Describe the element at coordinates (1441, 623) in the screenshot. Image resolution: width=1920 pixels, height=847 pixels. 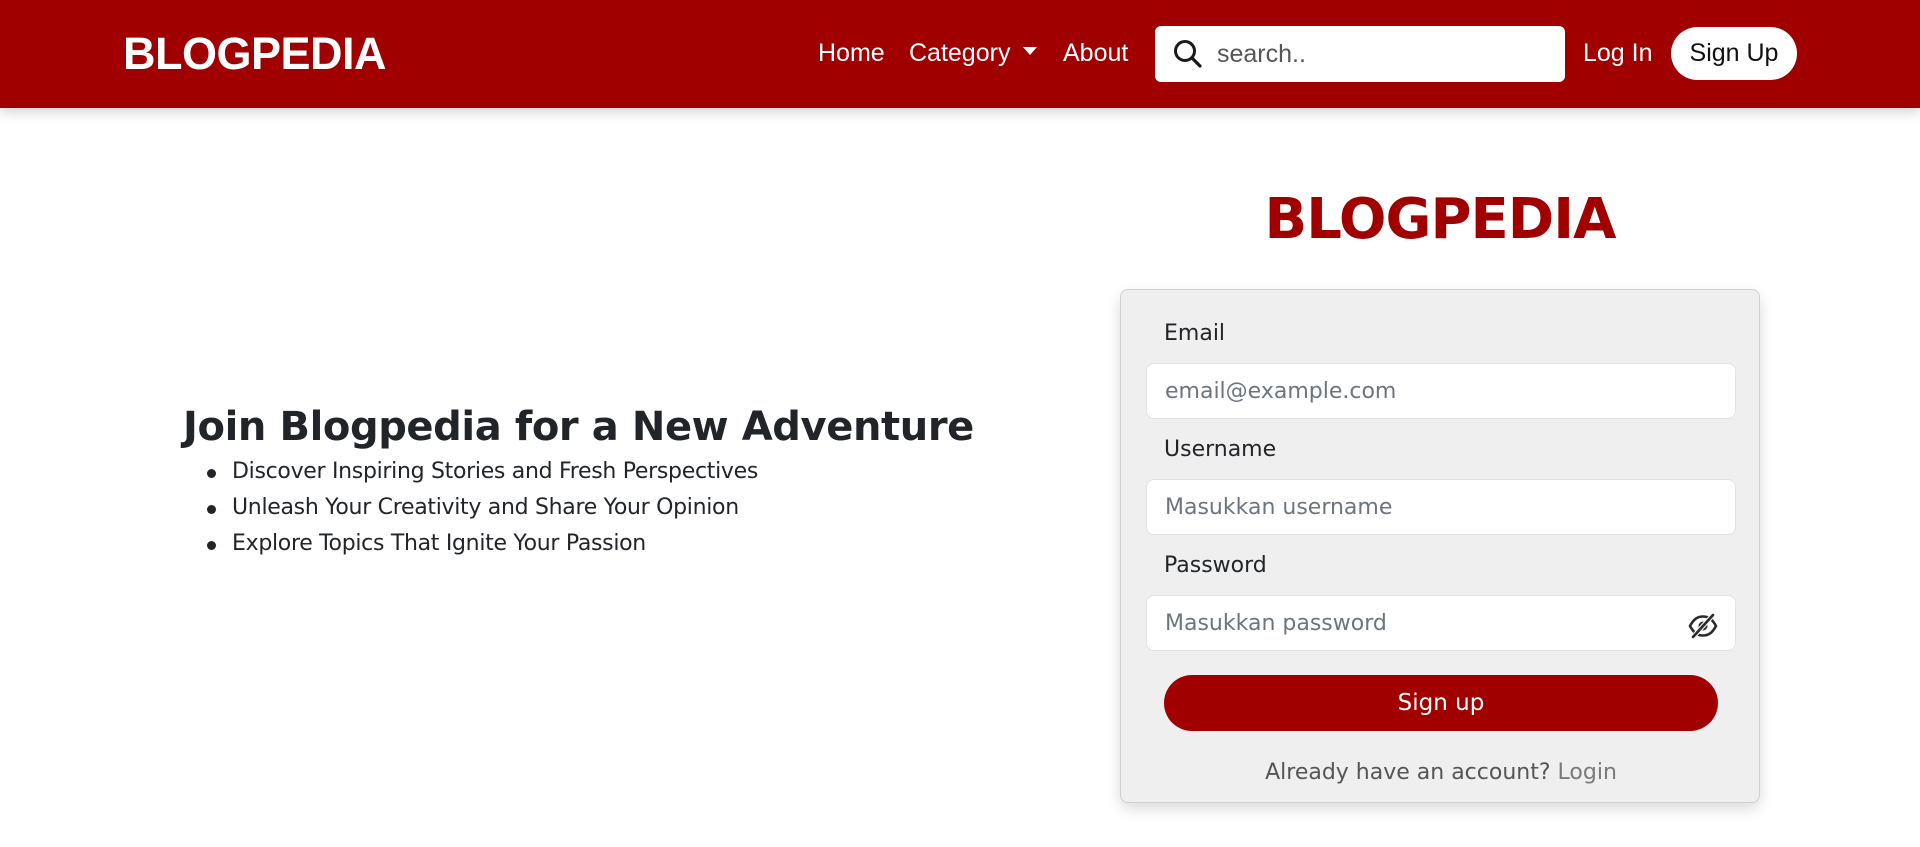
I see `password-field` at that location.